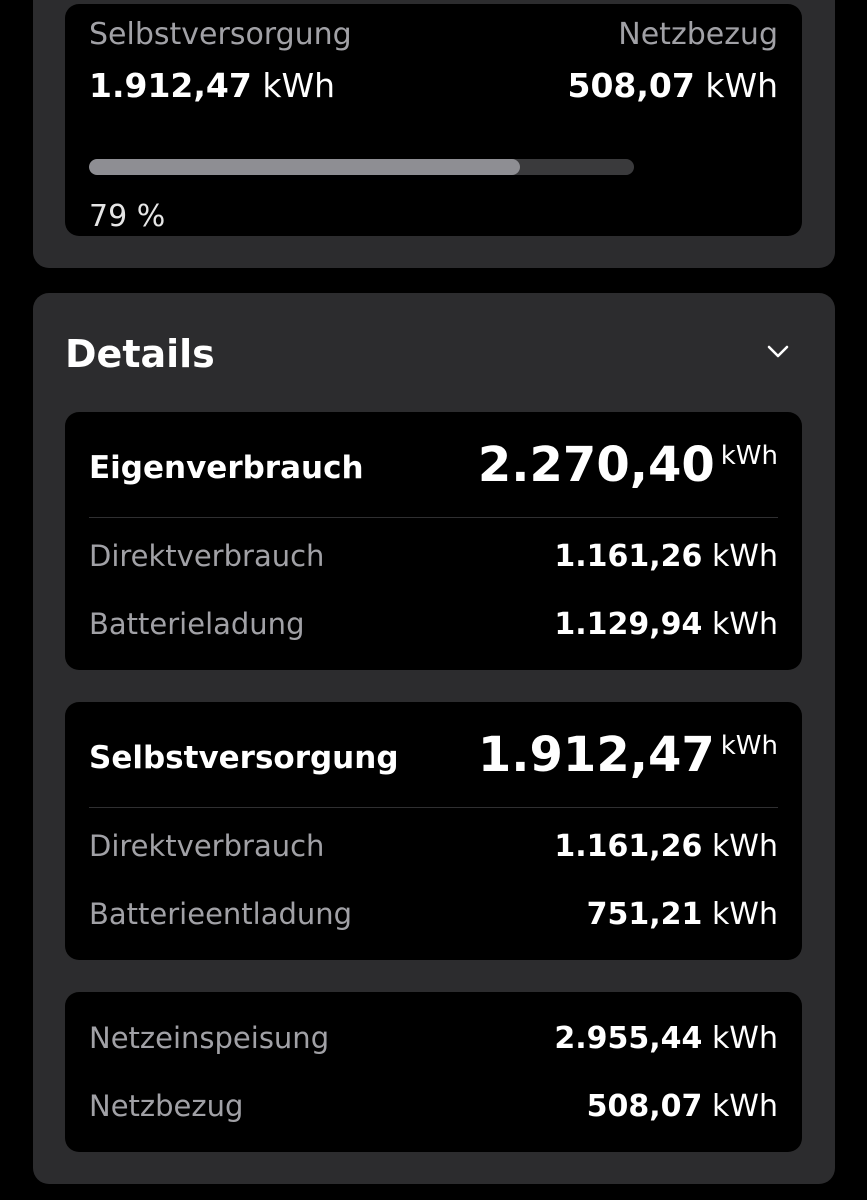  What do you see at coordinates (140, 354) in the screenshot?
I see `details-title: Details` at bounding box center [140, 354].